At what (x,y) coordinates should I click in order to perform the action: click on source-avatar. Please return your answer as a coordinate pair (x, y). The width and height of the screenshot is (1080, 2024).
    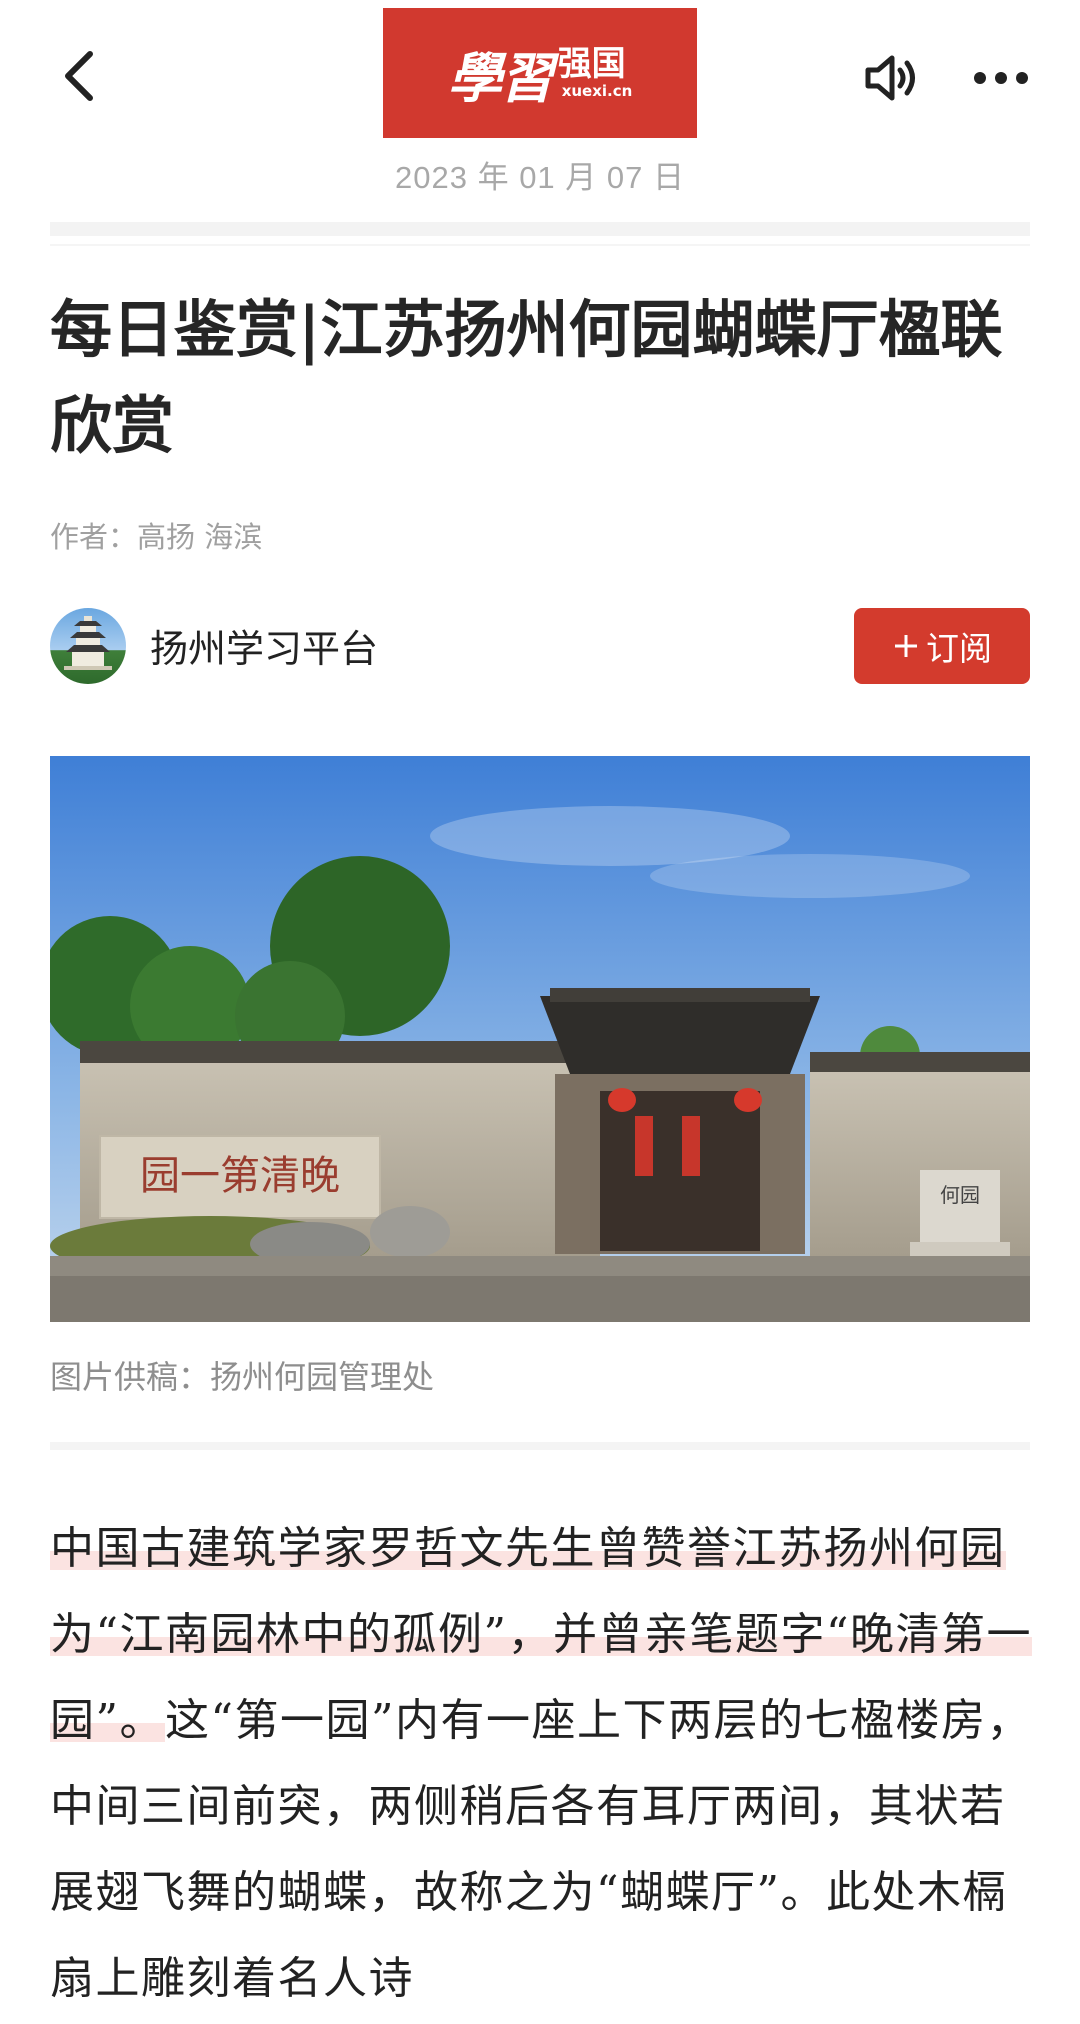
    Looking at the image, I should click on (88, 646).